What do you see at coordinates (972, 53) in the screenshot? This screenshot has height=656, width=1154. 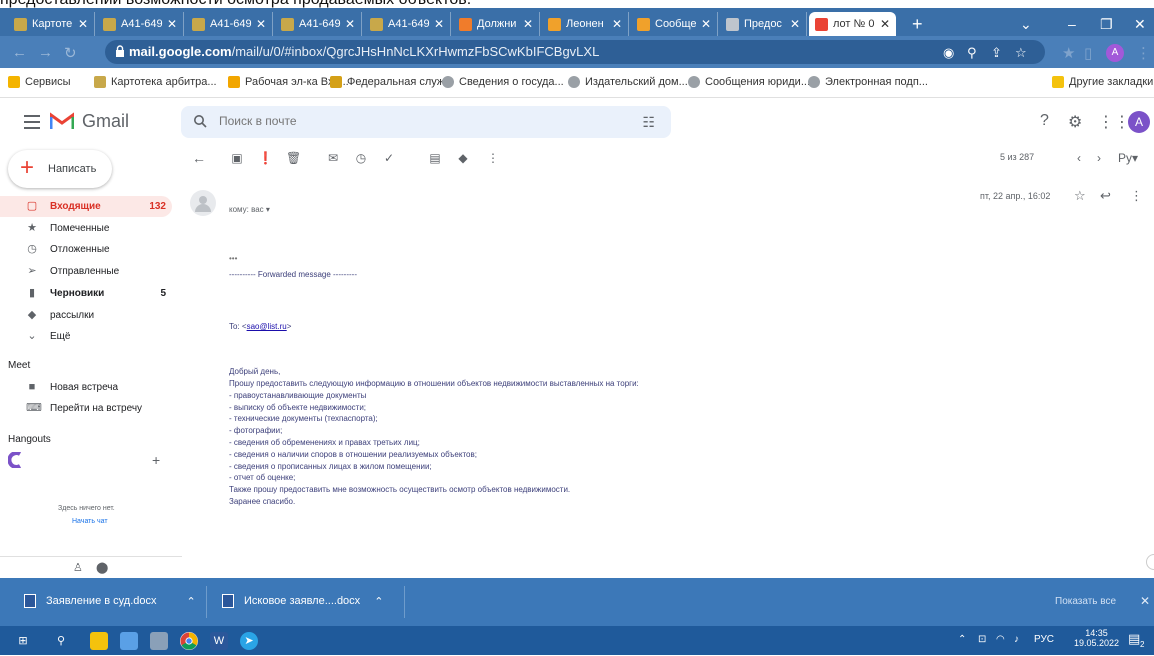 I see `zoom-icon: ⚲` at bounding box center [972, 53].